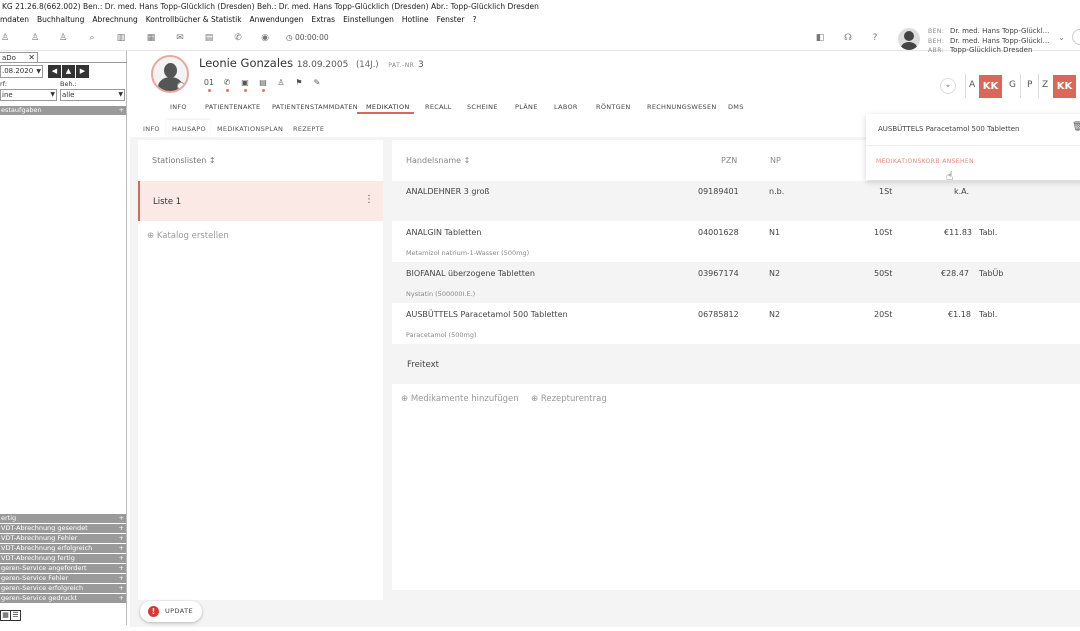  Describe the element at coordinates (63, 588) in the screenshot. I see `group-header: geren-Service erfolgreich +` at that location.